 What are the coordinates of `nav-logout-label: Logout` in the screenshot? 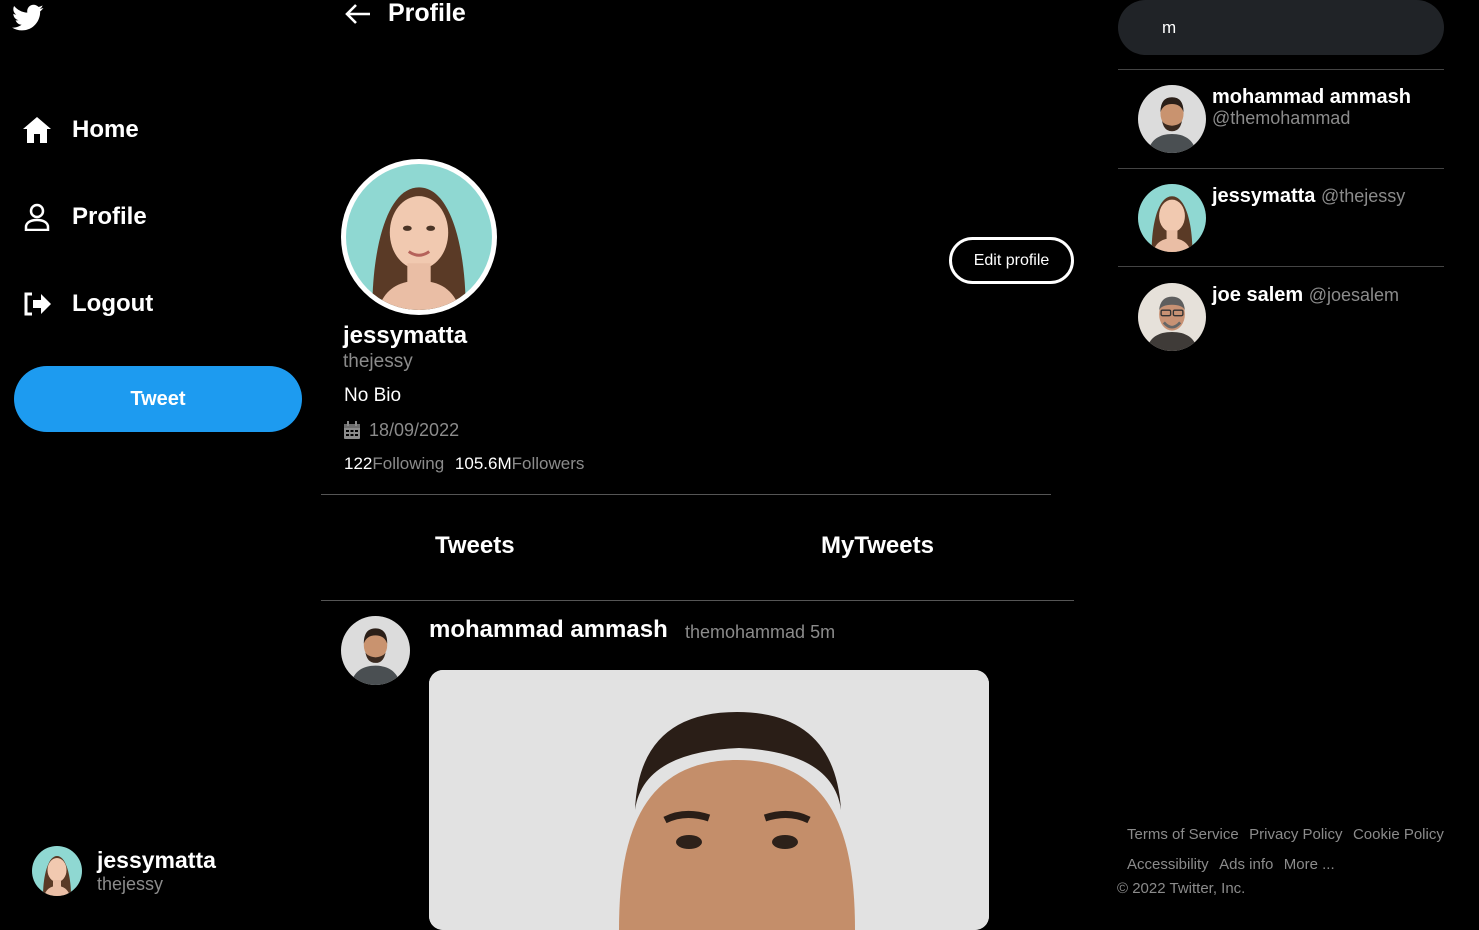 It's located at (113, 303).